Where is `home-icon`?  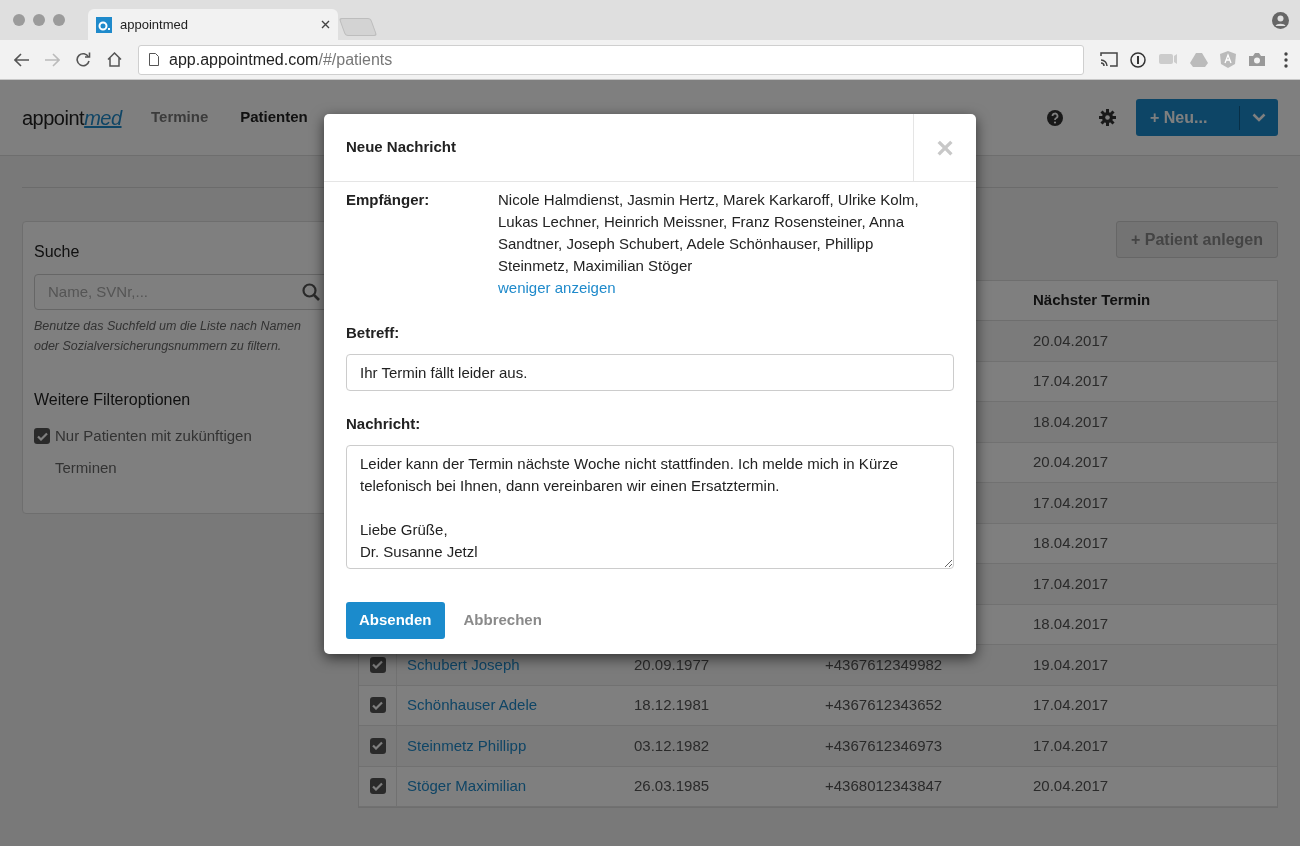
home-icon is located at coordinates (114, 59).